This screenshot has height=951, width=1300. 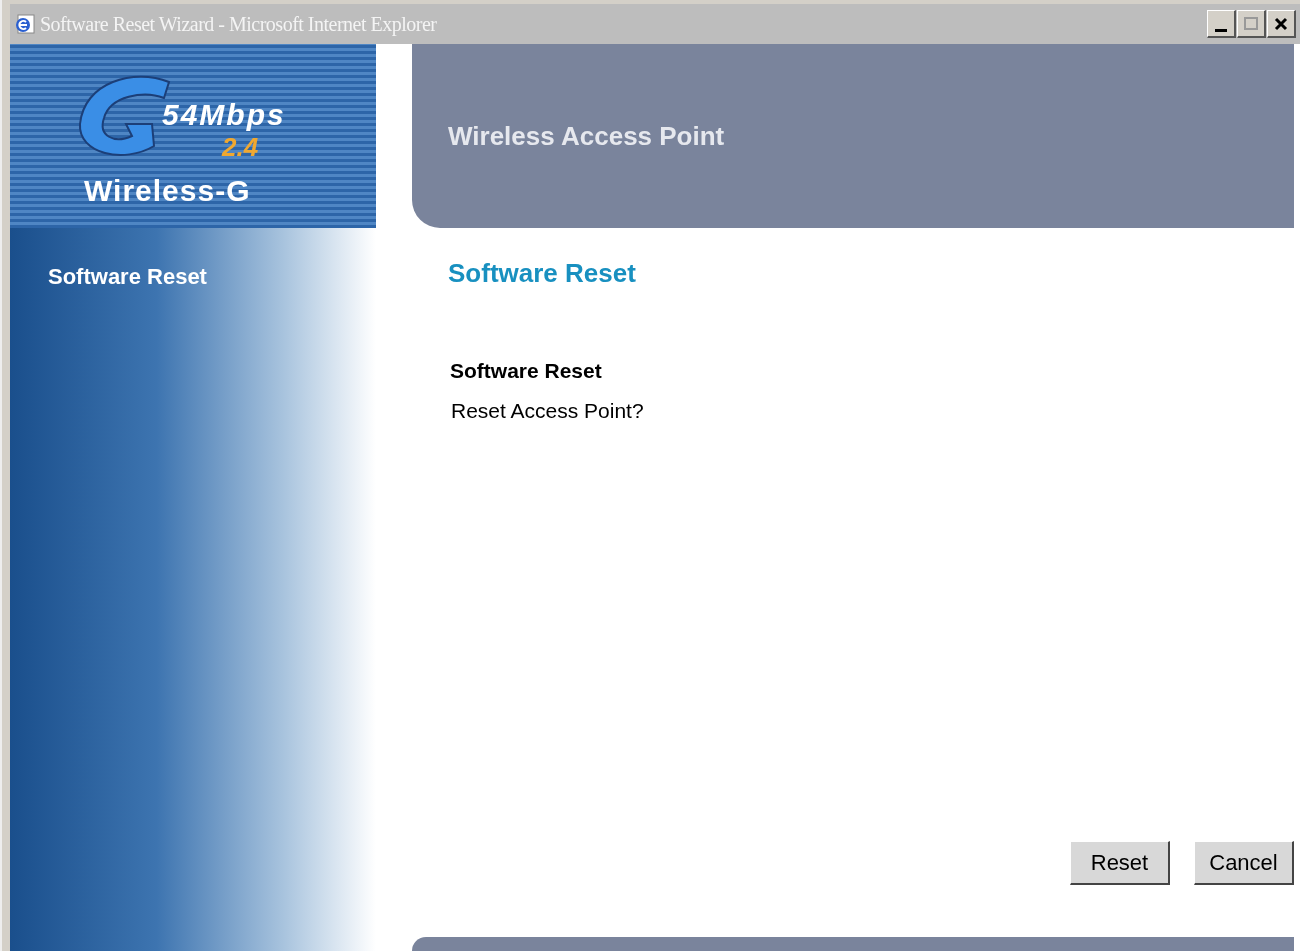 I want to click on page-heading: Software Reset, so click(x=542, y=273).